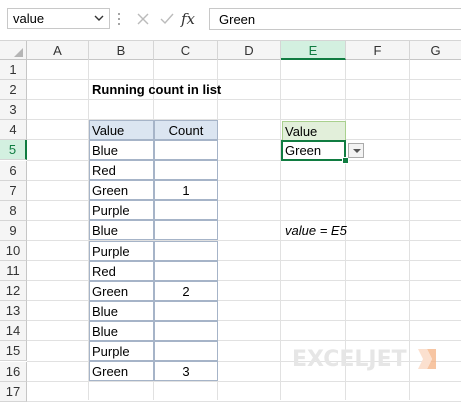 This screenshot has width=461, height=402. I want to click on column-header-f: F, so click(378, 50).